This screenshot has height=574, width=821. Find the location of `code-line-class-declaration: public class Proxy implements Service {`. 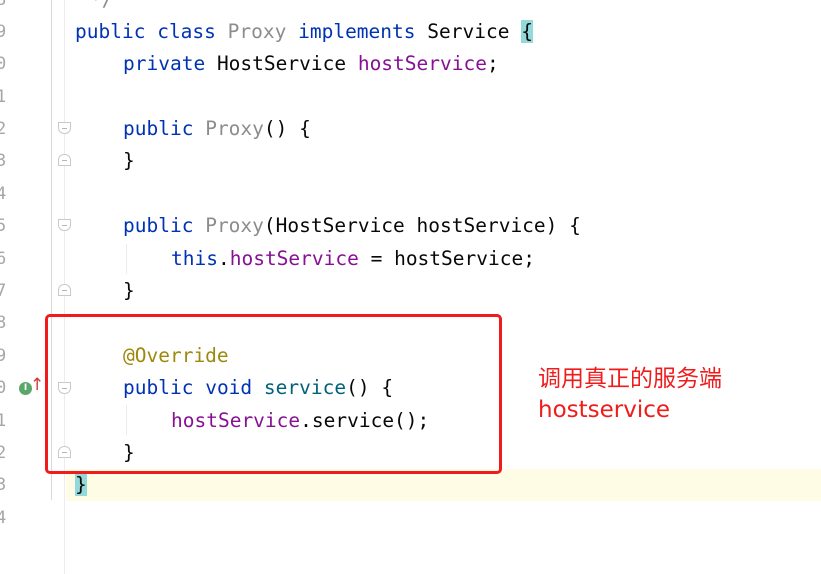

code-line-class-declaration: public class Proxy implements Service { is located at coordinates (304, 31).